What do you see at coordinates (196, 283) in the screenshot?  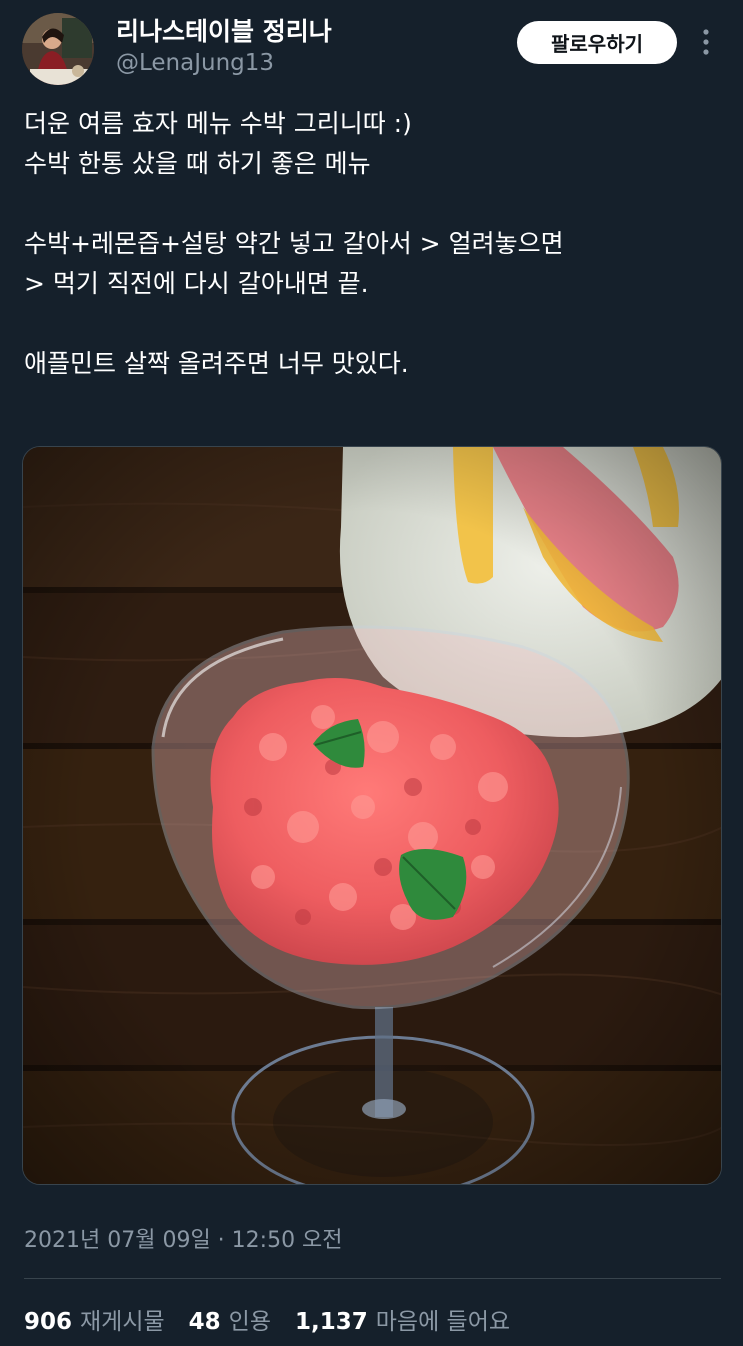 I see `tweet-line: > 먹기 직전에 다시 갈아내면 끝.` at bounding box center [196, 283].